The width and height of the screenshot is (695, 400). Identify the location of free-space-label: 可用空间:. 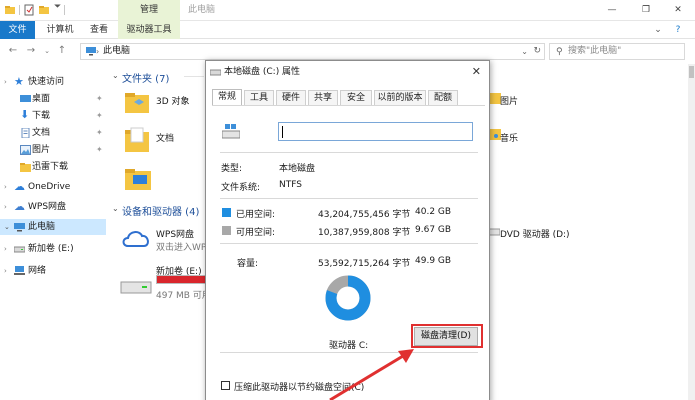
(256, 233).